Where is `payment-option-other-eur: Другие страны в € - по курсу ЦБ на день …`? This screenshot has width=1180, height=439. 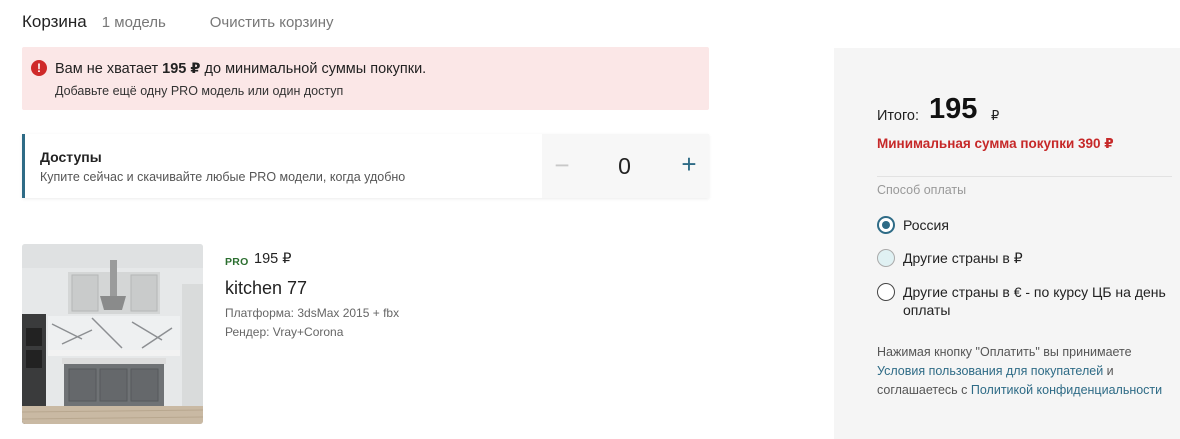
payment-option-other-eur: Другие страны в € - по курсу ЦБ на день … is located at coordinates (1025, 301).